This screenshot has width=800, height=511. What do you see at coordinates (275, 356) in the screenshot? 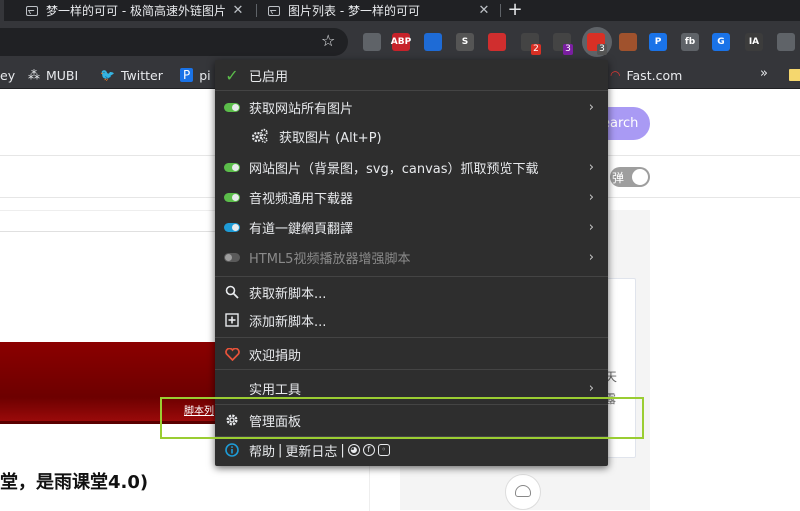
I see `menu-item-label: 欢迎捐助` at bounding box center [275, 356].